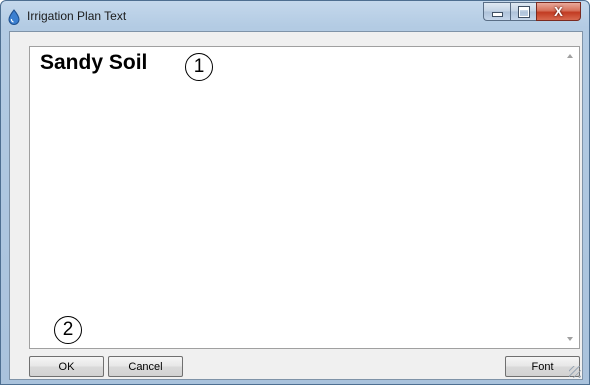  Describe the element at coordinates (199, 67) in the screenshot. I see `callout-marker-1: 1` at that location.